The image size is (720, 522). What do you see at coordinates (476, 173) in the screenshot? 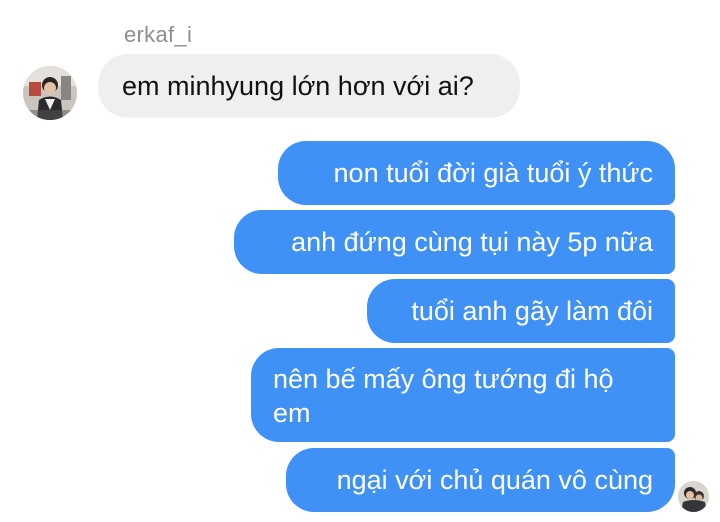
I see `outgoing-message-bubble: non tuổi đời già tuổi ý thức` at bounding box center [476, 173].